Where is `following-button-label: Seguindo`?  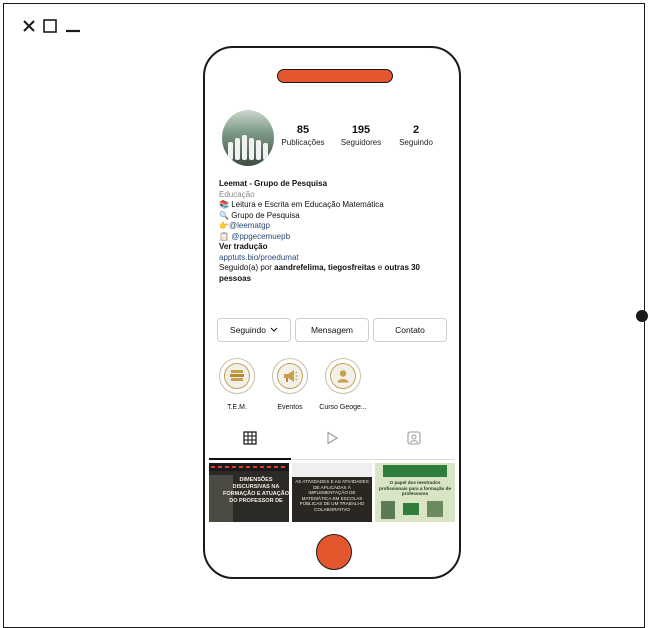
following-button-label: Seguindo is located at coordinates (248, 330).